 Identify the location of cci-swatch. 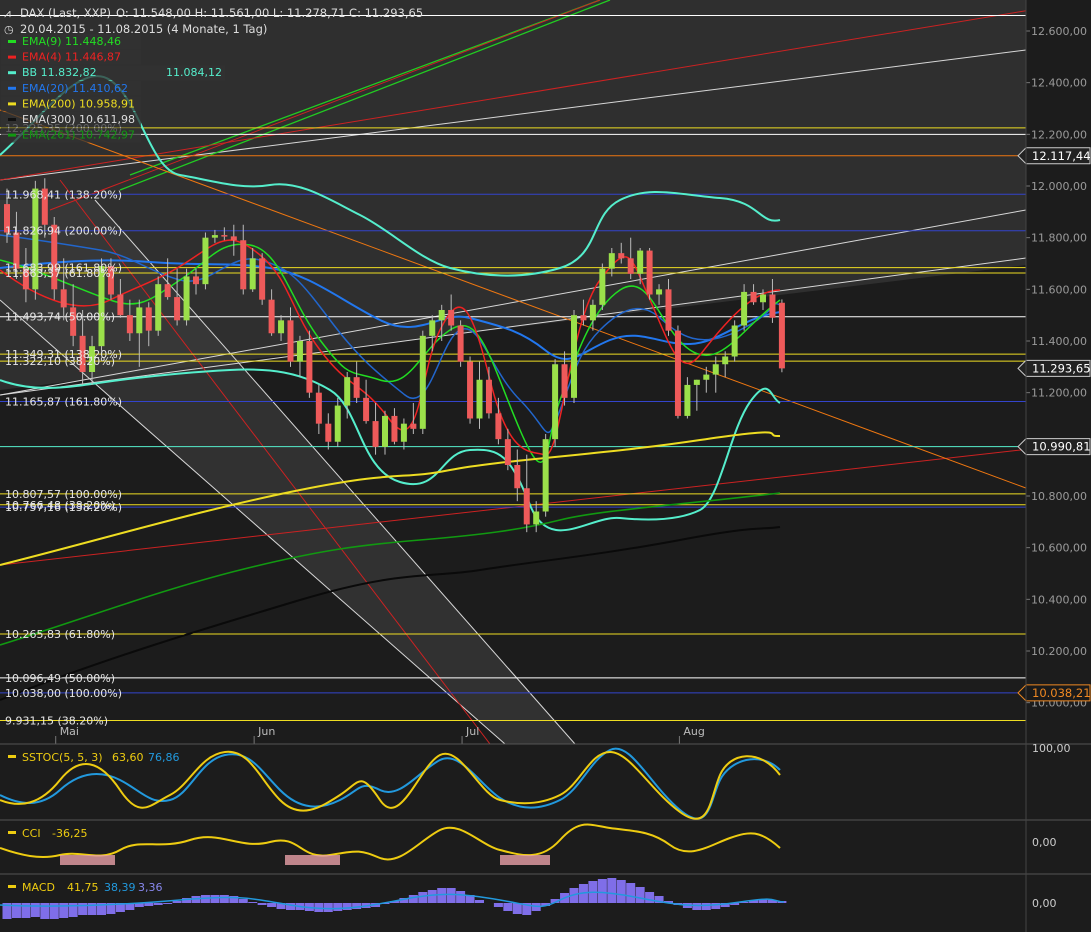
(12, 832).